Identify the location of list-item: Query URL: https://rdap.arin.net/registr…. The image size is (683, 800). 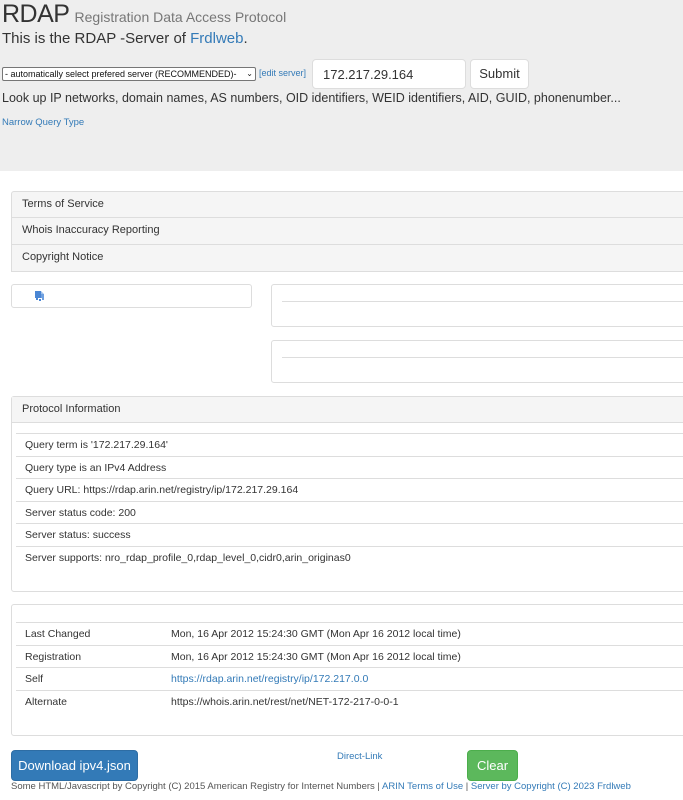
(349, 490).